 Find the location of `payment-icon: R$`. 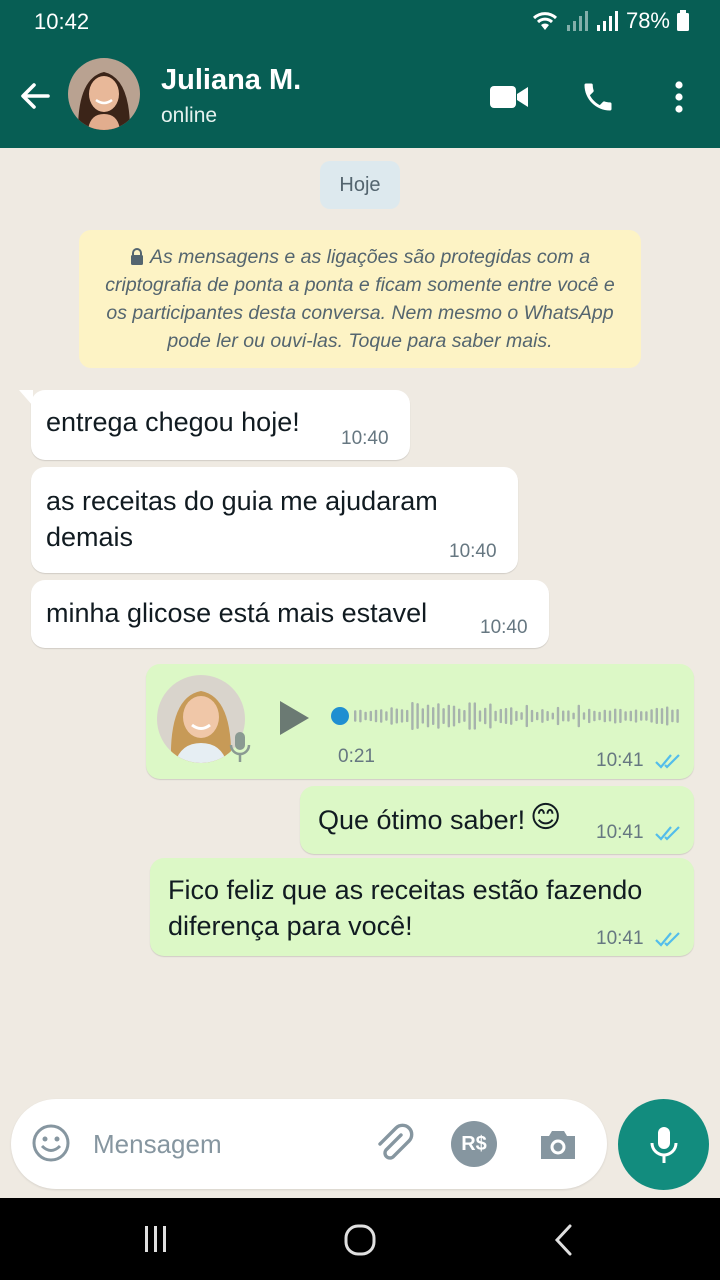

payment-icon: R$ is located at coordinates (474, 1143).